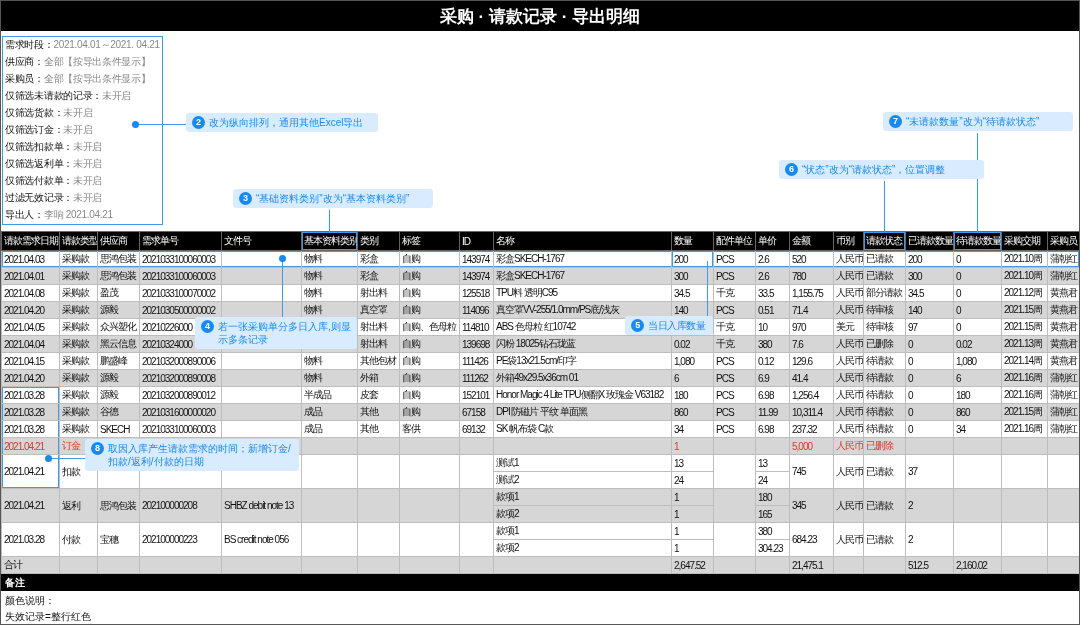 This screenshot has width=1080, height=625. I want to click on filter-label: 需求时段：, so click(29, 45).